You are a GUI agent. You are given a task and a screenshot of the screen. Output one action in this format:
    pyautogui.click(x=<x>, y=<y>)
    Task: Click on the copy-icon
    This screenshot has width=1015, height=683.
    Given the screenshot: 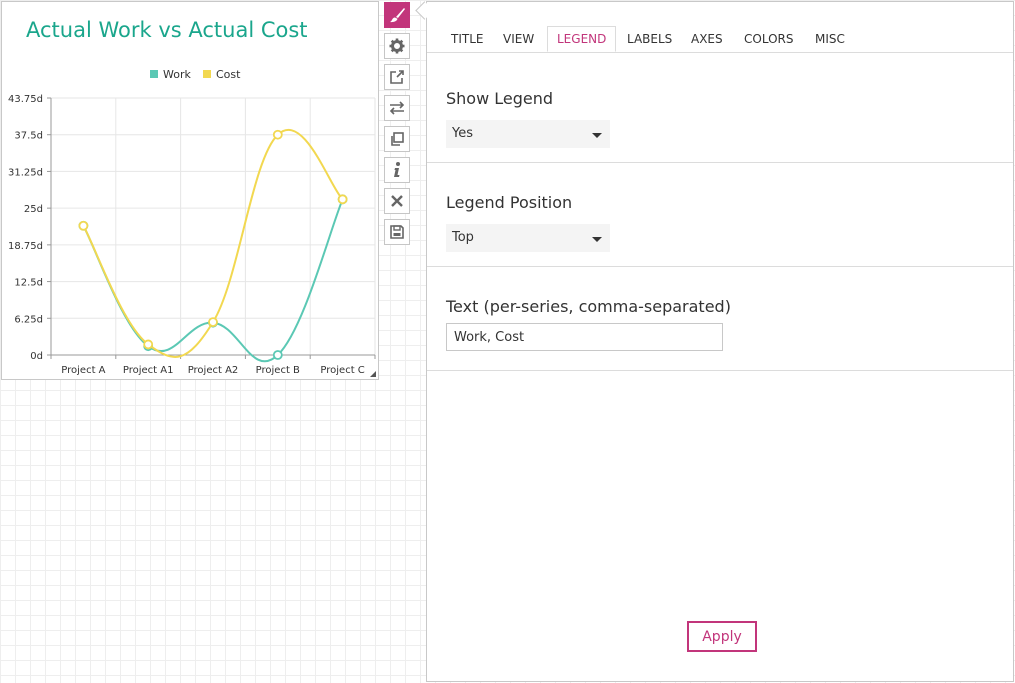 What is the action you would take?
    pyautogui.click(x=397, y=139)
    